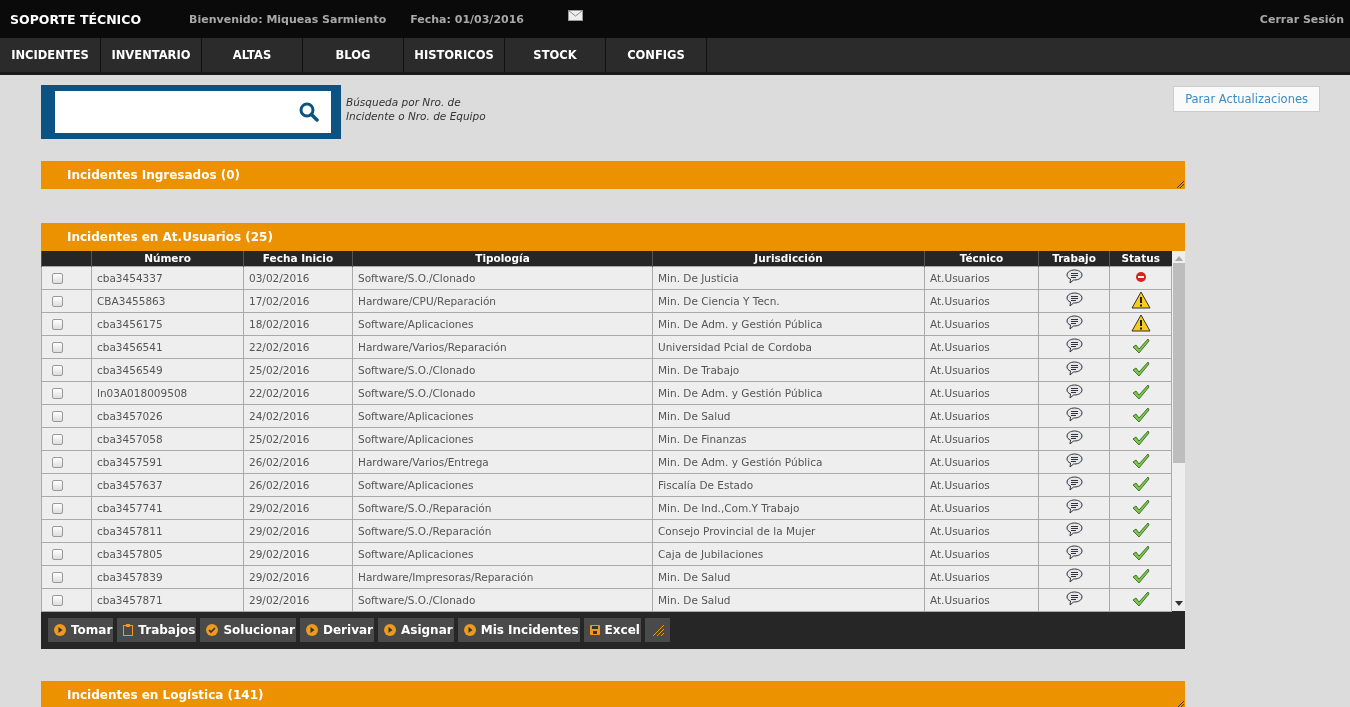  I want to click on scroll-down-icon, so click(1178, 604).